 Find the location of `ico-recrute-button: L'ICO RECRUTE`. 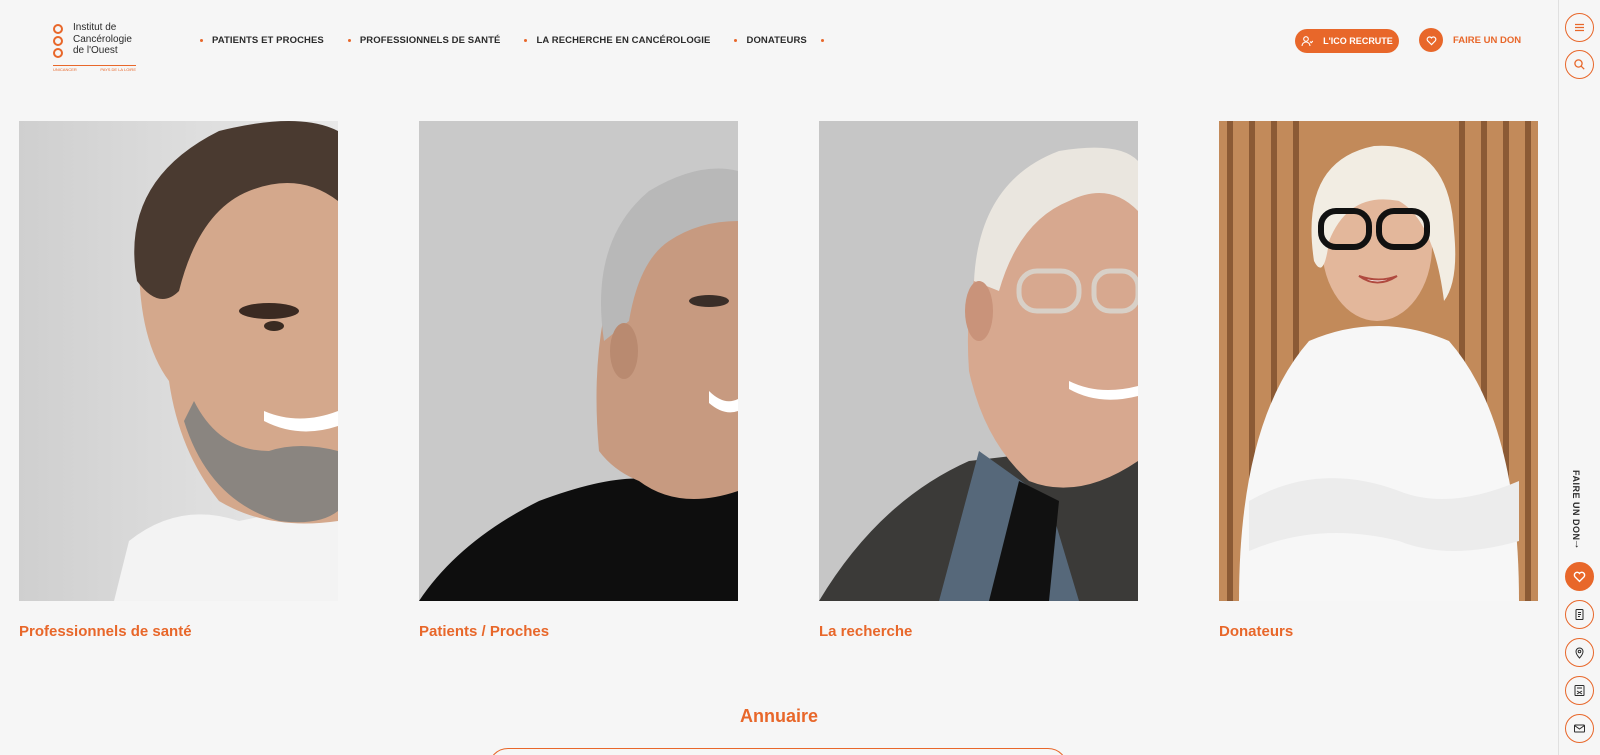

ico-recrute-button: L'ICO RECRUTE is located at coordinates (1347, 41).